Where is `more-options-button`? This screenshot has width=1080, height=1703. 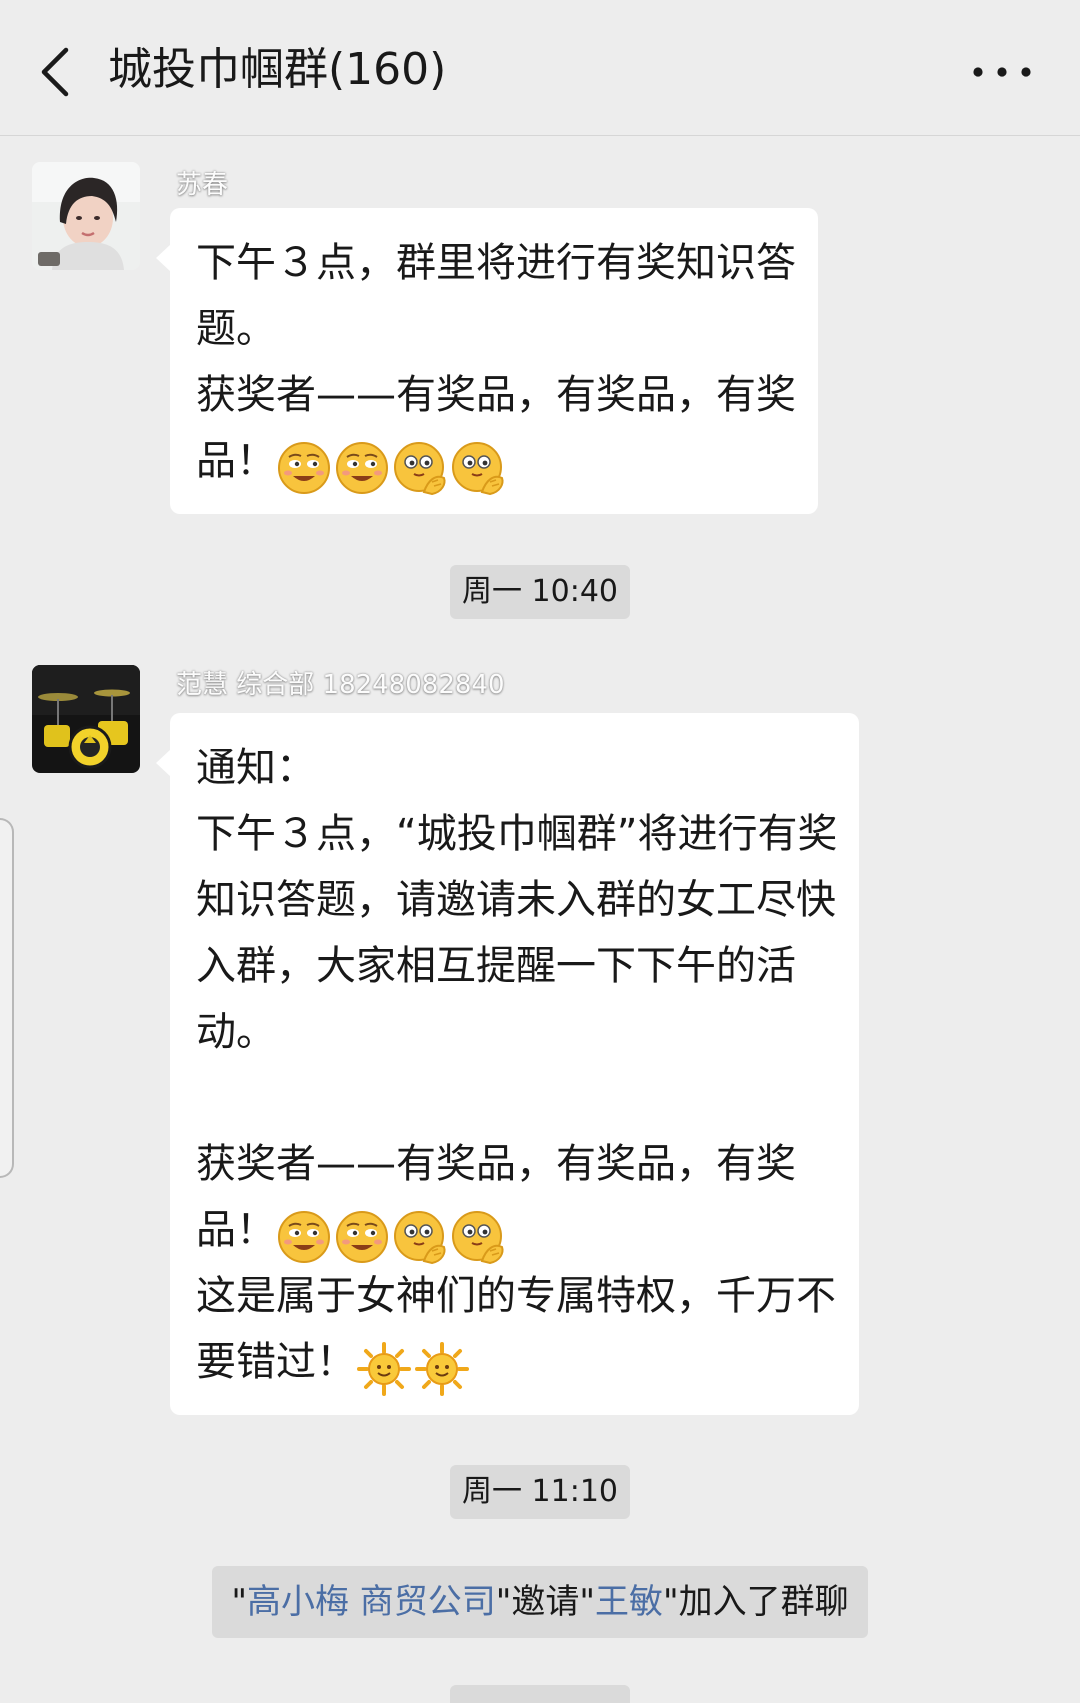
more-options-button is located at coordinates (1002, 72).